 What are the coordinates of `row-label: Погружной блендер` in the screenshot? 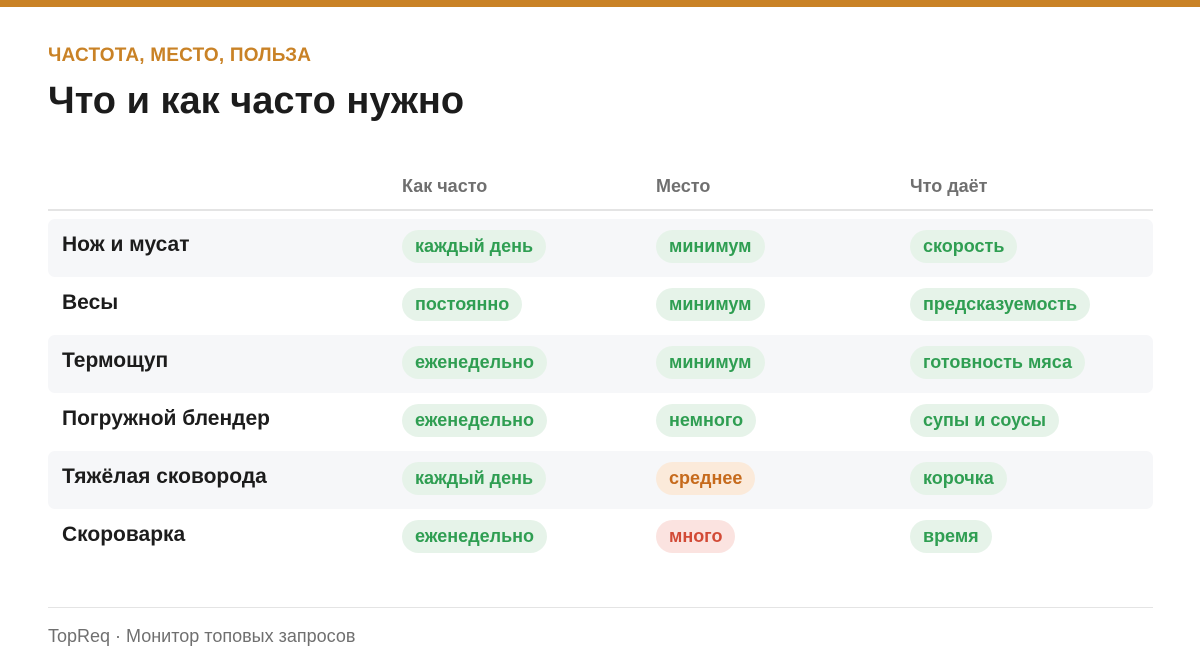 It's located at (166, 418).